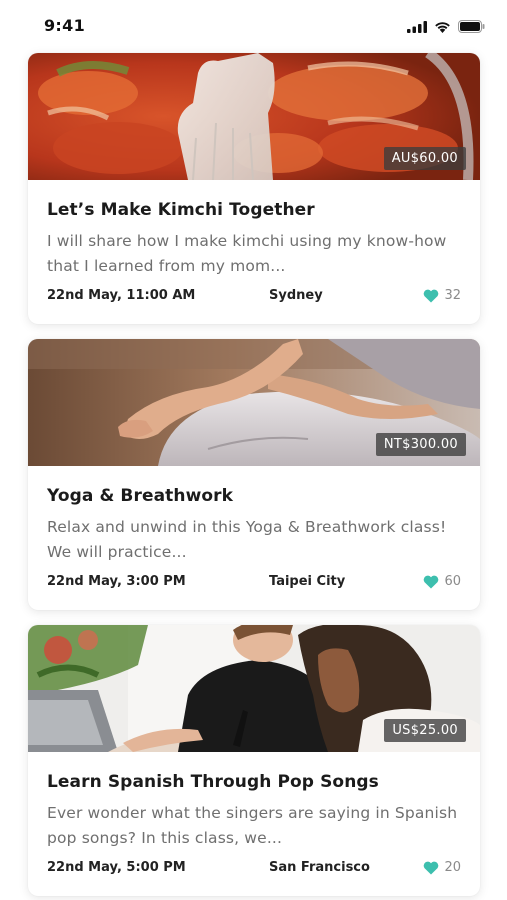  I want to click on card-meta: 22nd May, 11:00 AM Sydney 32, so click(254, 297).